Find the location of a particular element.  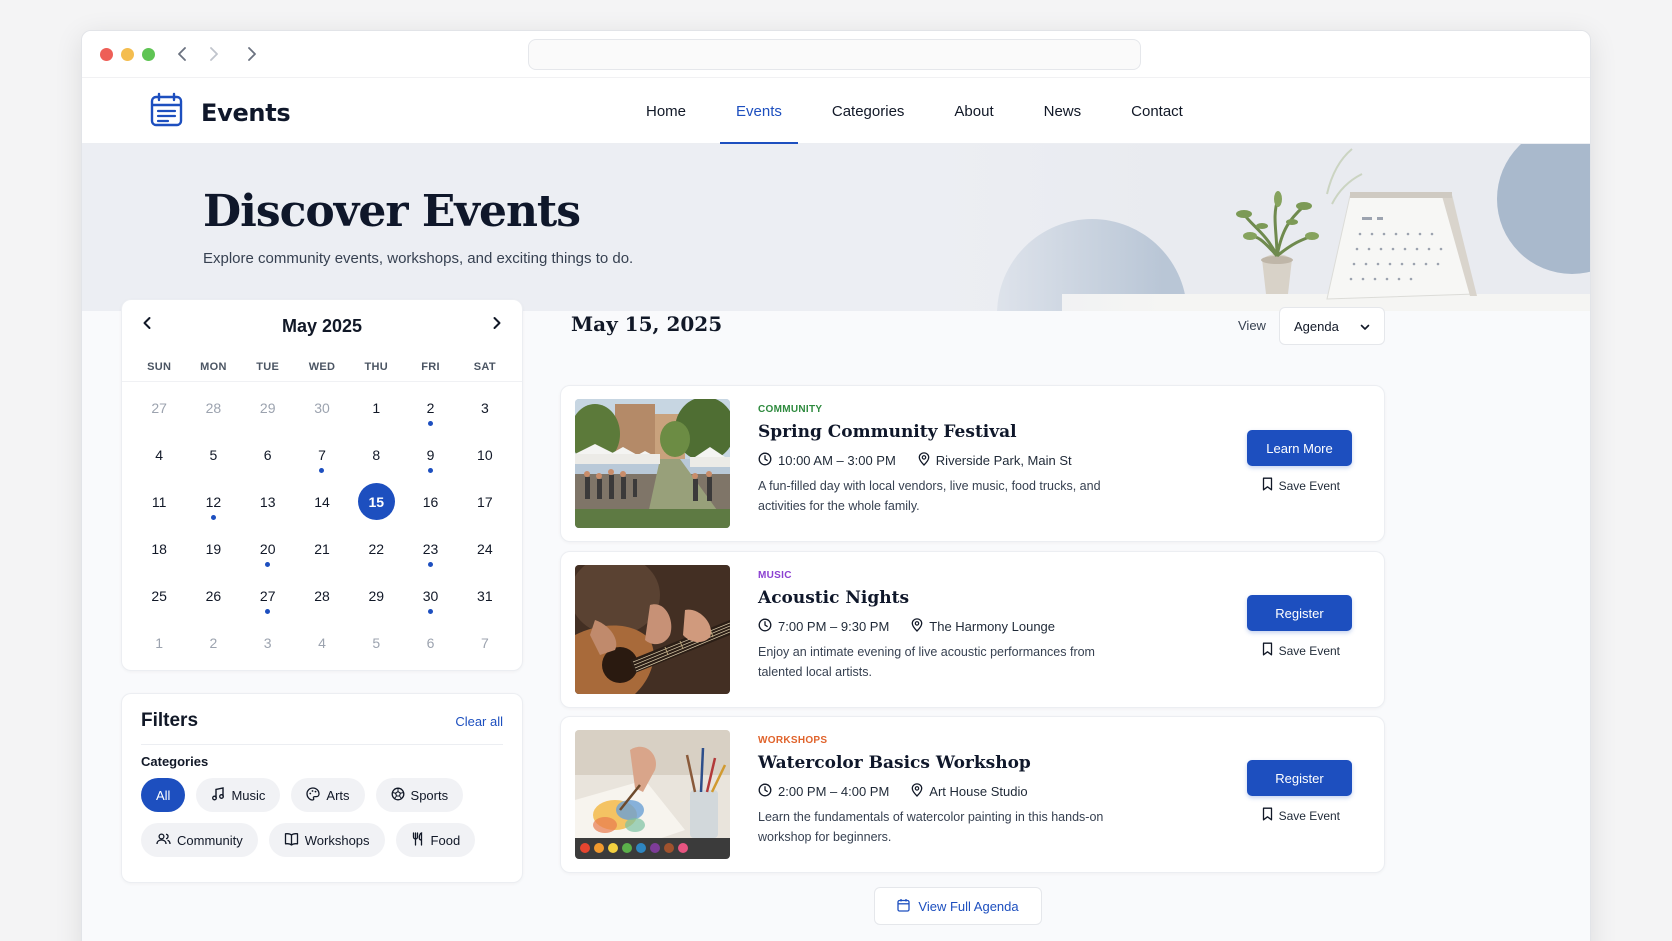

event-title: Spring Community Festival is located at coordinates (948, 432).